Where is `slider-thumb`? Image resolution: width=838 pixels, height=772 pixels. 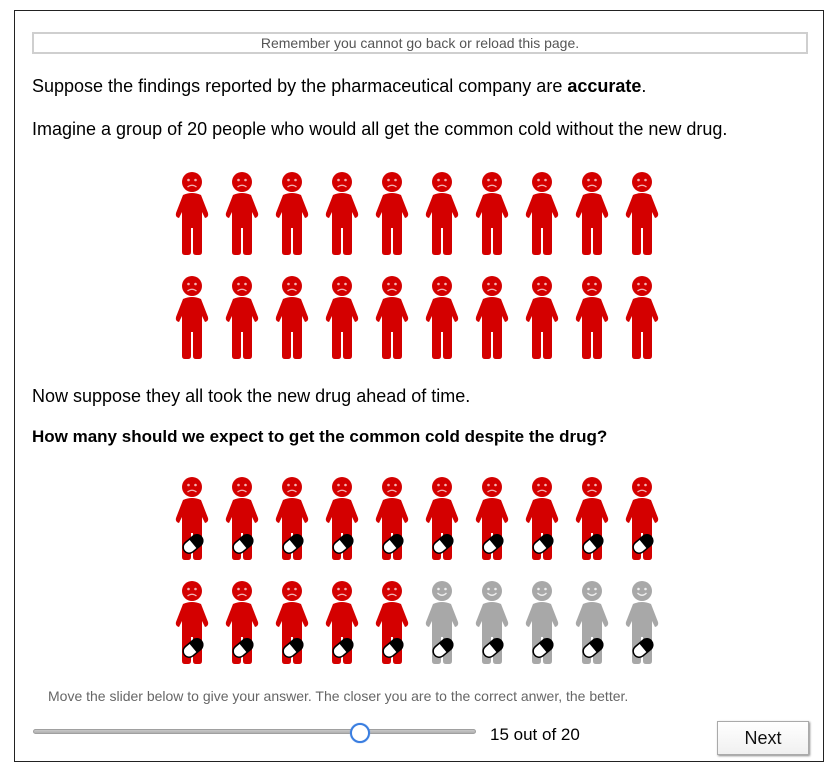 slider-thumb is located at coordinates (360, 733).